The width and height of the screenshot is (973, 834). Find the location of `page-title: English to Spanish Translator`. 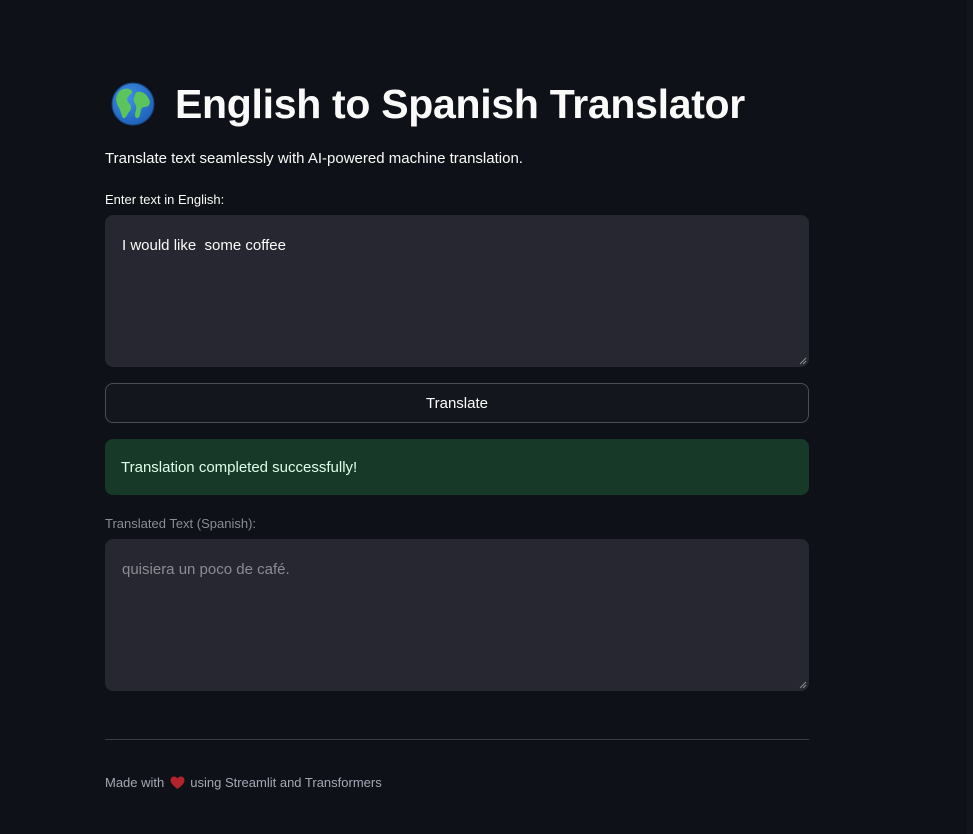

page-title: English to Spanish Translator is located at coordinates (460, 103).